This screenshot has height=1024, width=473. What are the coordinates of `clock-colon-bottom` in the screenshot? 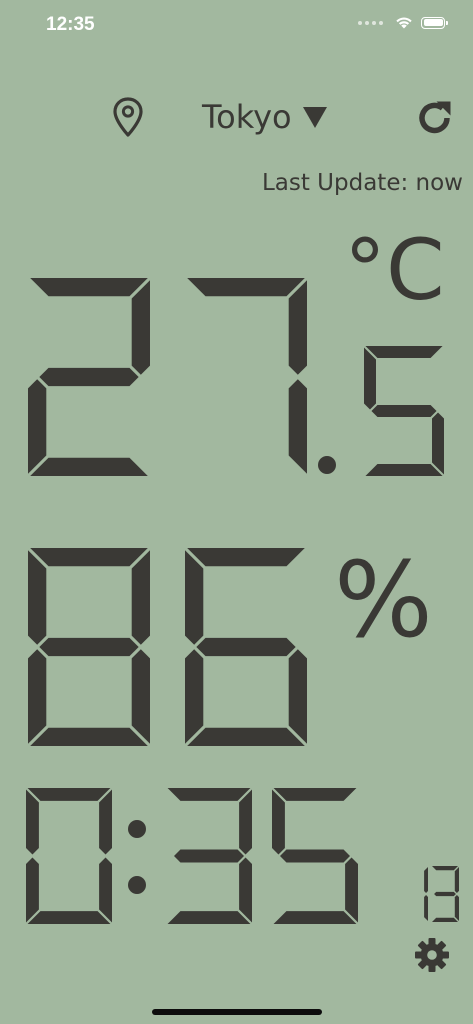 It's located at (137, 885).